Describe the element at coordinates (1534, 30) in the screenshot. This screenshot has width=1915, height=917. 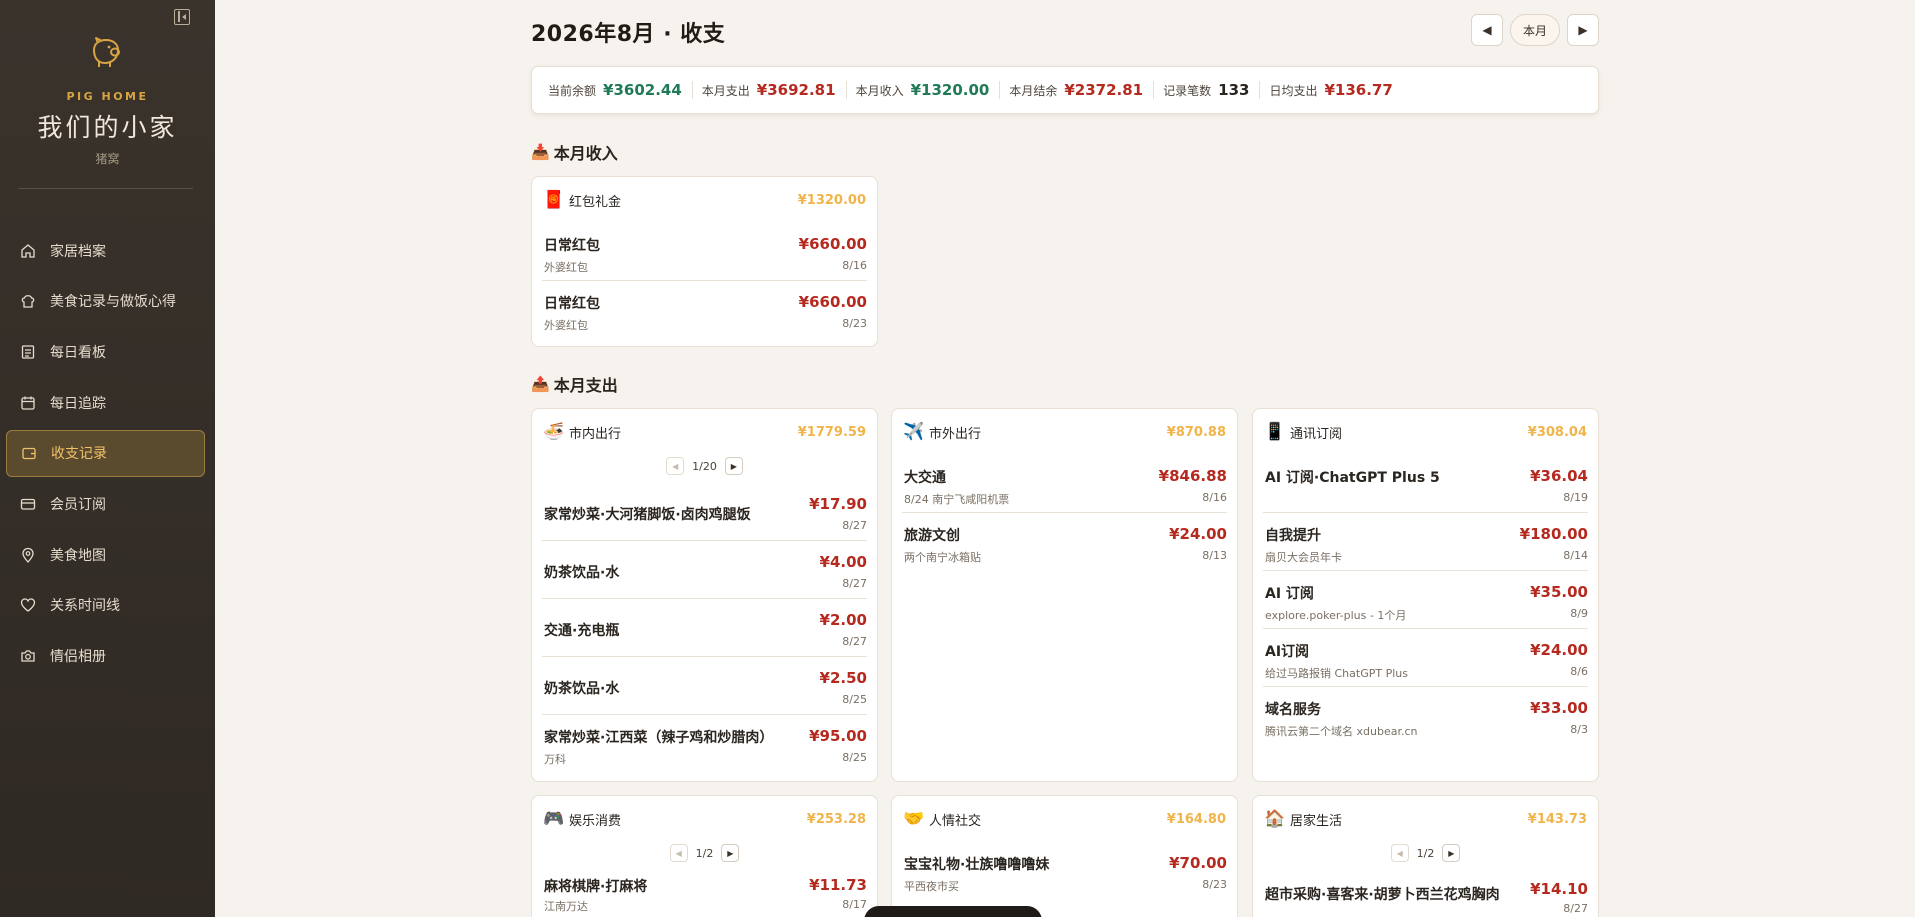
I see `current-month-button: 本月` at that location.